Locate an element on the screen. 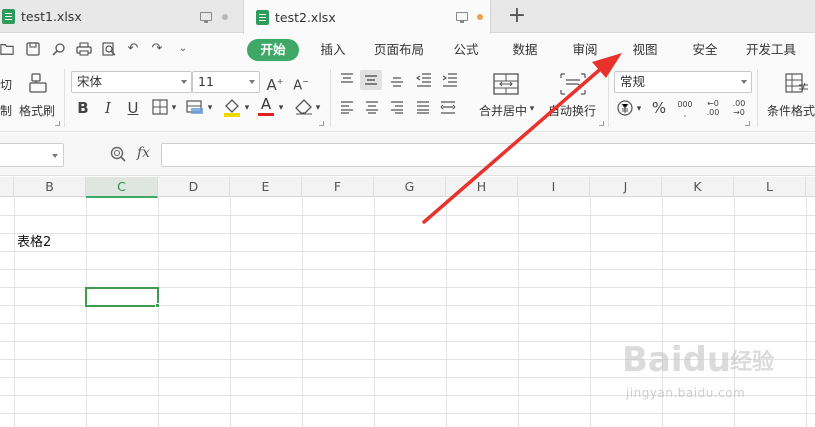 The image size is (815, 427). align-top-icon is located at coordinates (347, 80).